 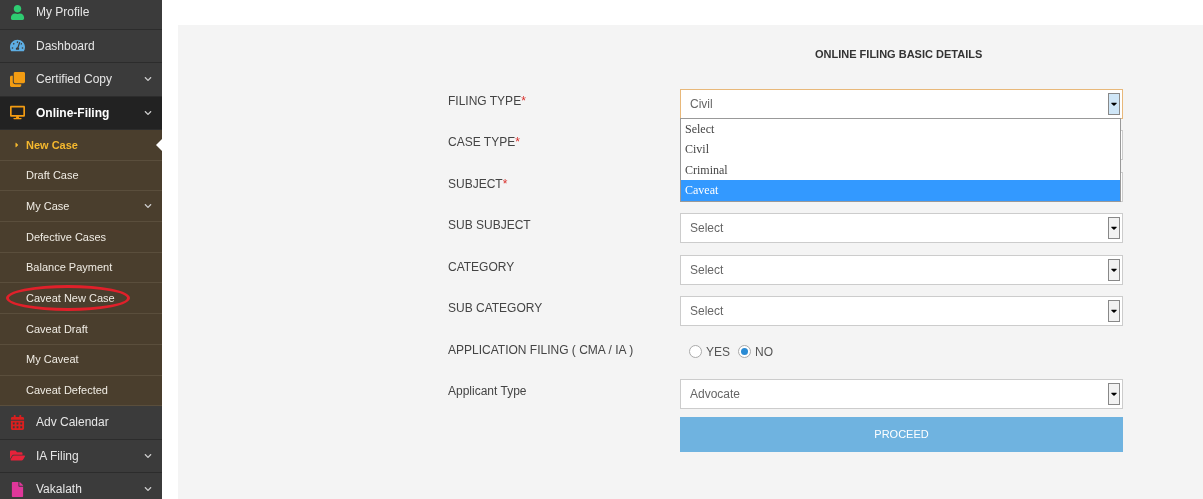 What do you see at coordinates (901, 394) in the screenshot?
I see `select-field: Advocate` at bounding box center [901, 394].